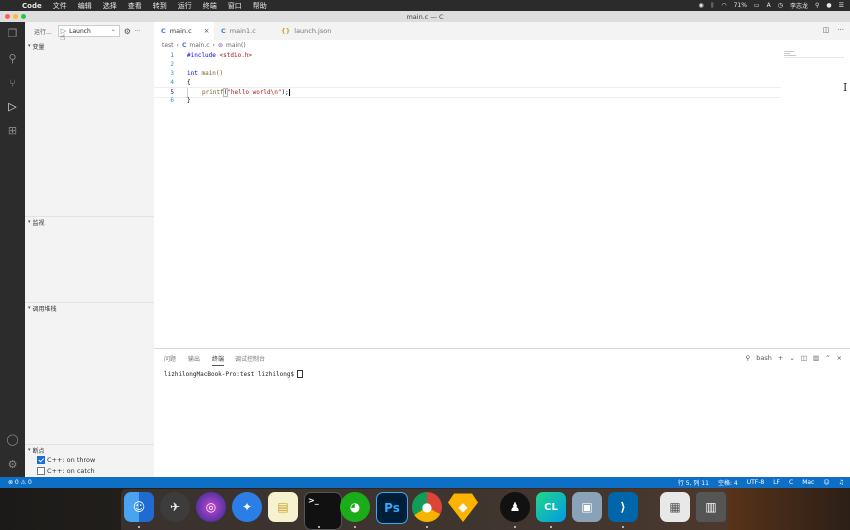 The width and height of the screenshot is (850, 530). I want to click on control-center-icon: ☰, so click(841, 5).